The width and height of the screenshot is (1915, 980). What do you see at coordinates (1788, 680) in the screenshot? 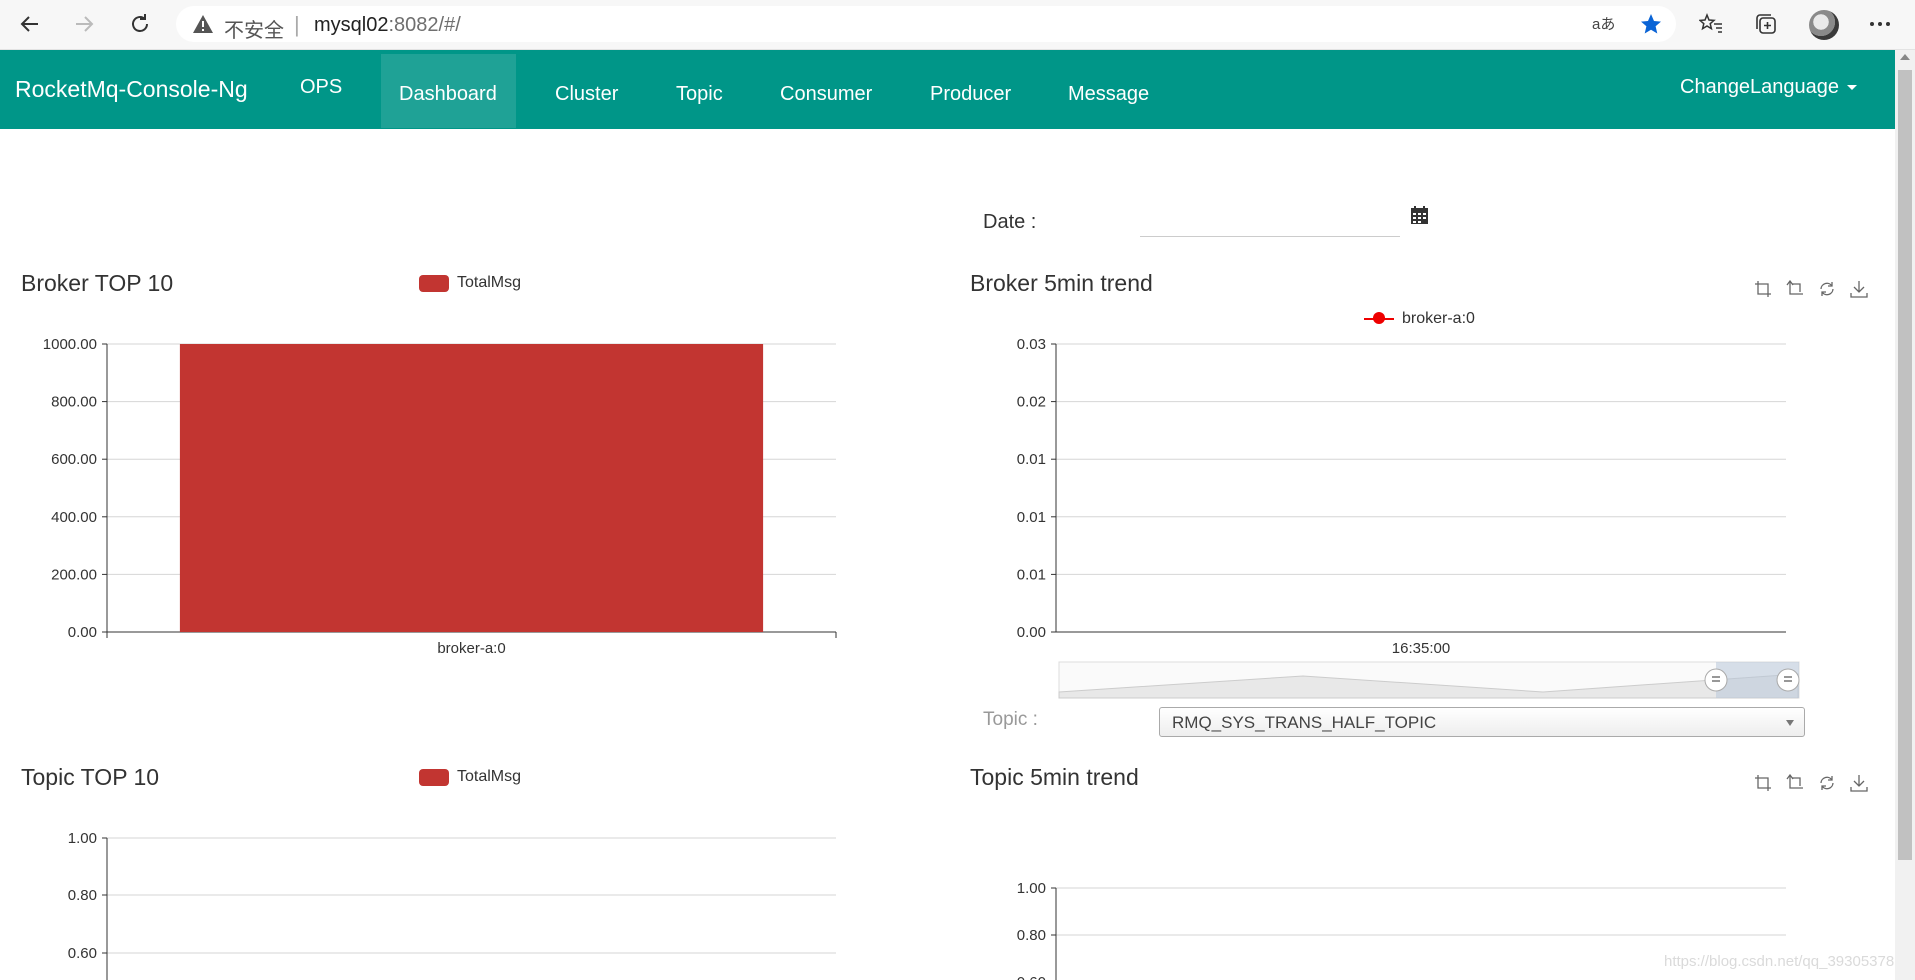
I see `slider-handle-right-icon` at bounding box center [1788, 680].